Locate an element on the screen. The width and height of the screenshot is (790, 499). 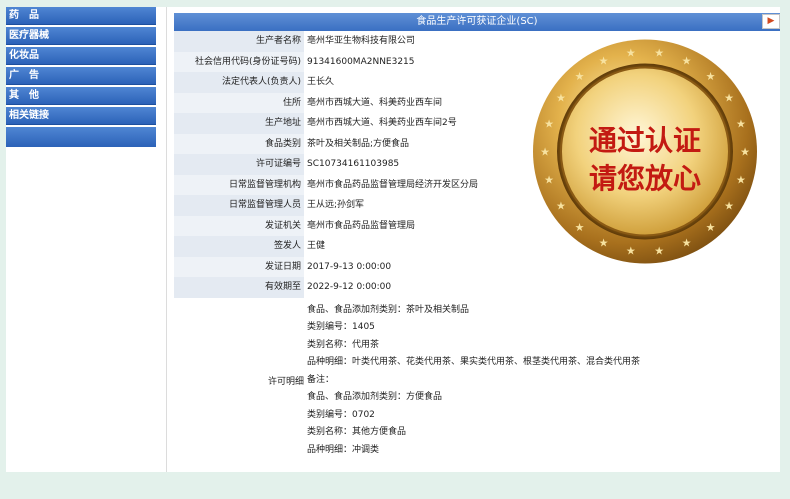
details-line: 类别名称：其他方便食品 is located at coordinates (357, 432).